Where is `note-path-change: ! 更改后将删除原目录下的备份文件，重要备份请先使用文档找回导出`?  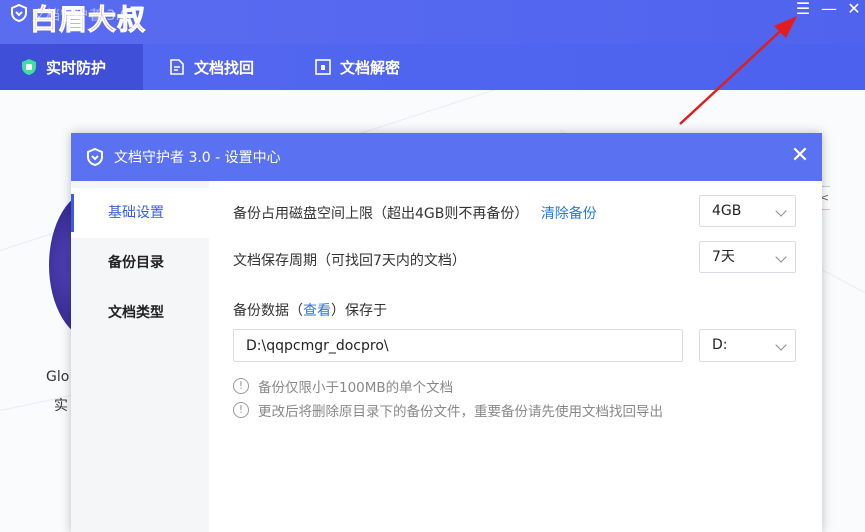 note-path-change: ! 更改后将删除原目录下的备份文件，重要备份请先使用文档找回导出 is located at coordinates (448, 410).